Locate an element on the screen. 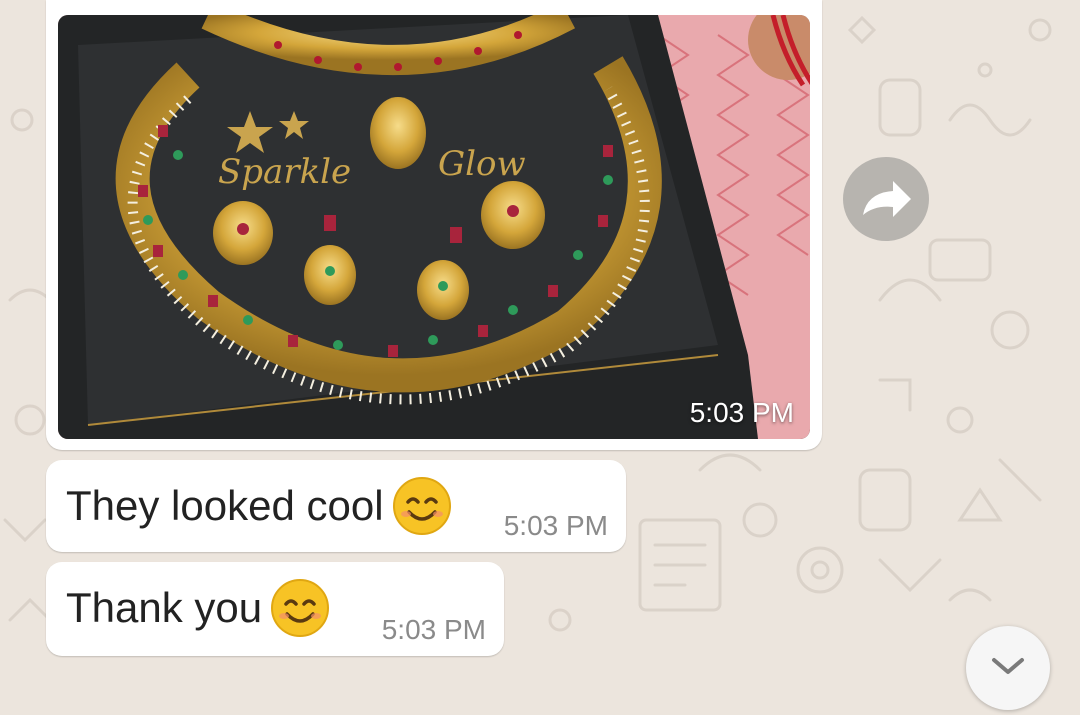  message-text: They looked cool is located at coordinates (225, 505).